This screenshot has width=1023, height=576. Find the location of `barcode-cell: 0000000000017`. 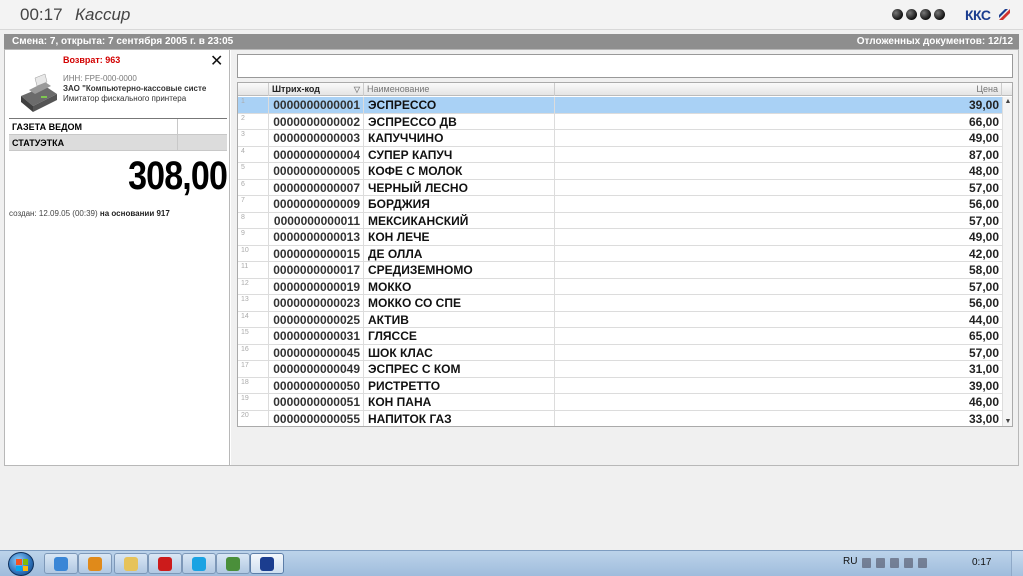

barcode-cell: 0000000000017 is located at coordinates (316, 270).